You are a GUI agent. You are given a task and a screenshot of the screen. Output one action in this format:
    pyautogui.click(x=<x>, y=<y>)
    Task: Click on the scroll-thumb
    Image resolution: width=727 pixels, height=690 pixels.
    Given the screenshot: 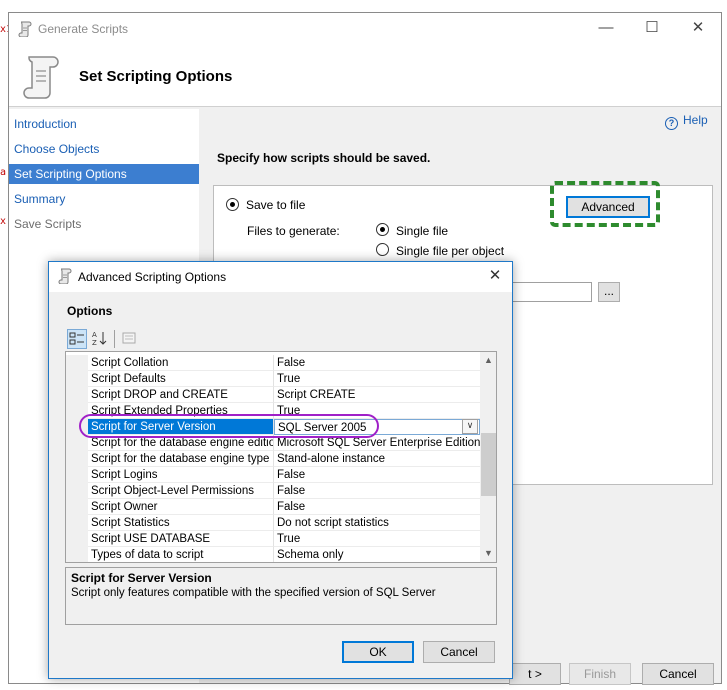 What is the action you would take?
    pyautogui.click(x=488, y=464)
    